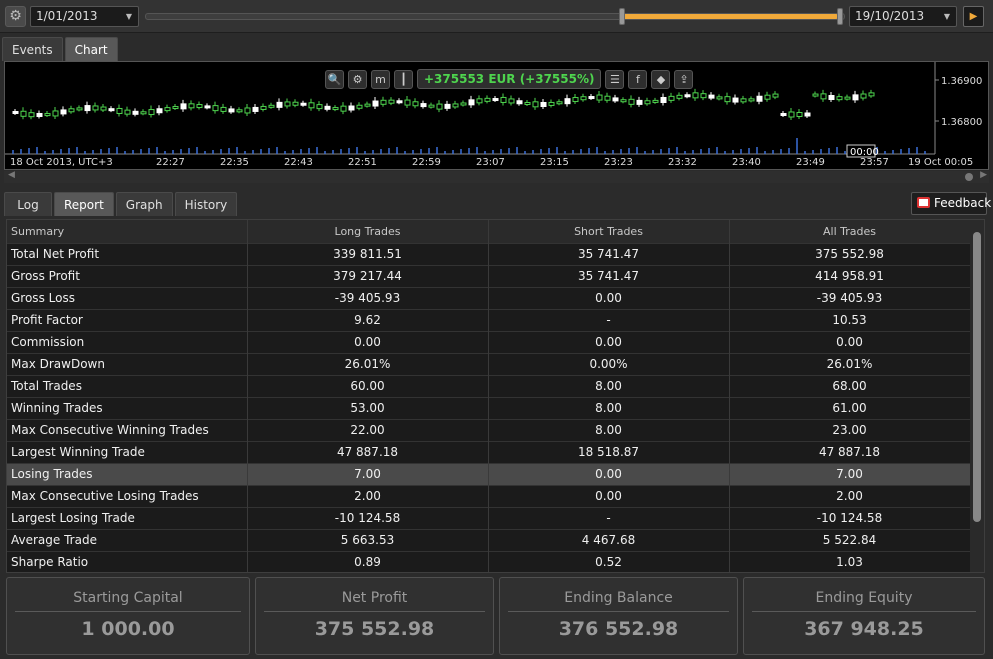  Describe the element at coordinates (84, 16) in the screenshot. I see `start-date-select: 1/01/2013 ▼` at that location.